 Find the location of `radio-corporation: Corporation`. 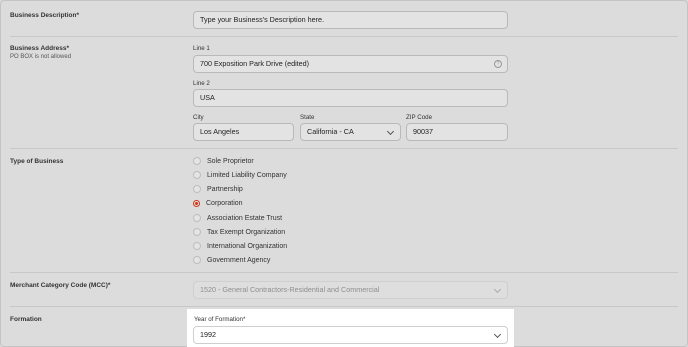

radio-corporation: Corporation is located at coordinates (218, 203).